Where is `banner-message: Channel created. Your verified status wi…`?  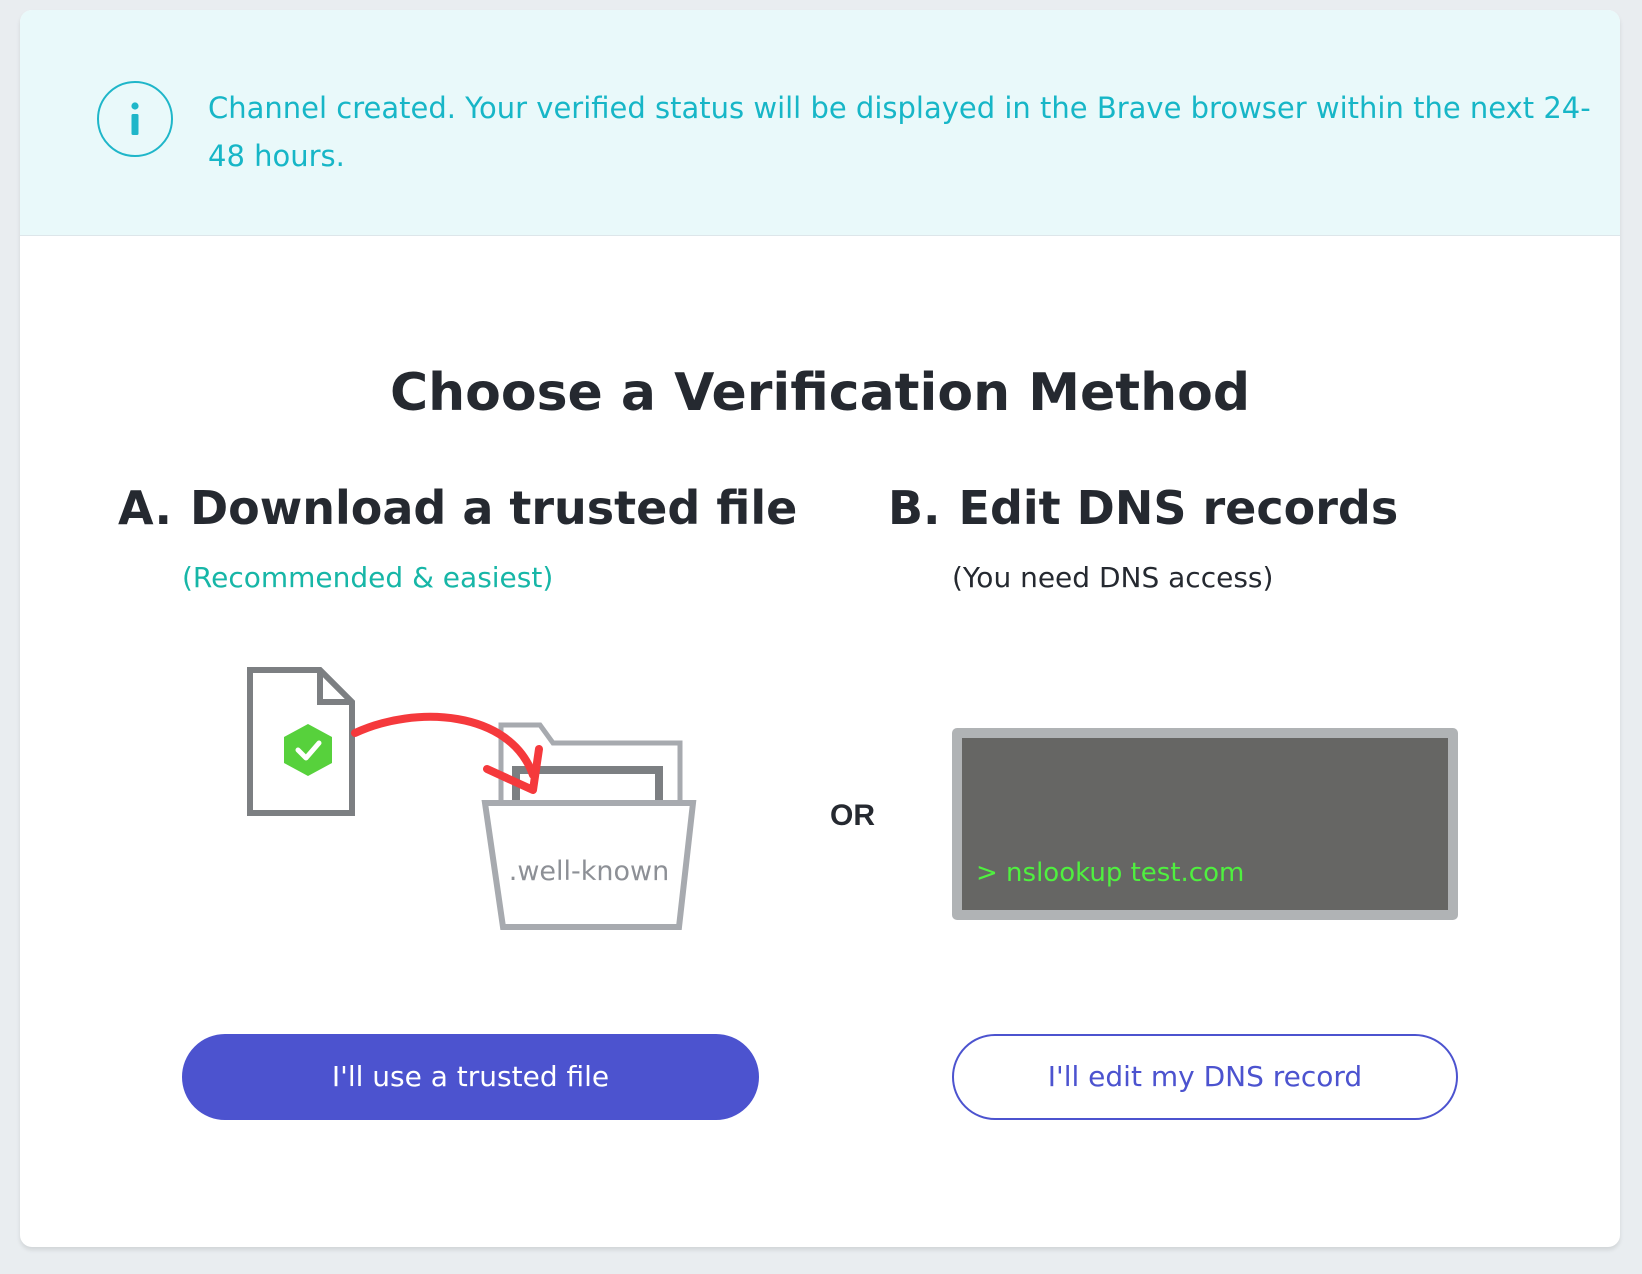
banner-message: Channel created. Your verified status wi… is located at coordinates (899, 132).